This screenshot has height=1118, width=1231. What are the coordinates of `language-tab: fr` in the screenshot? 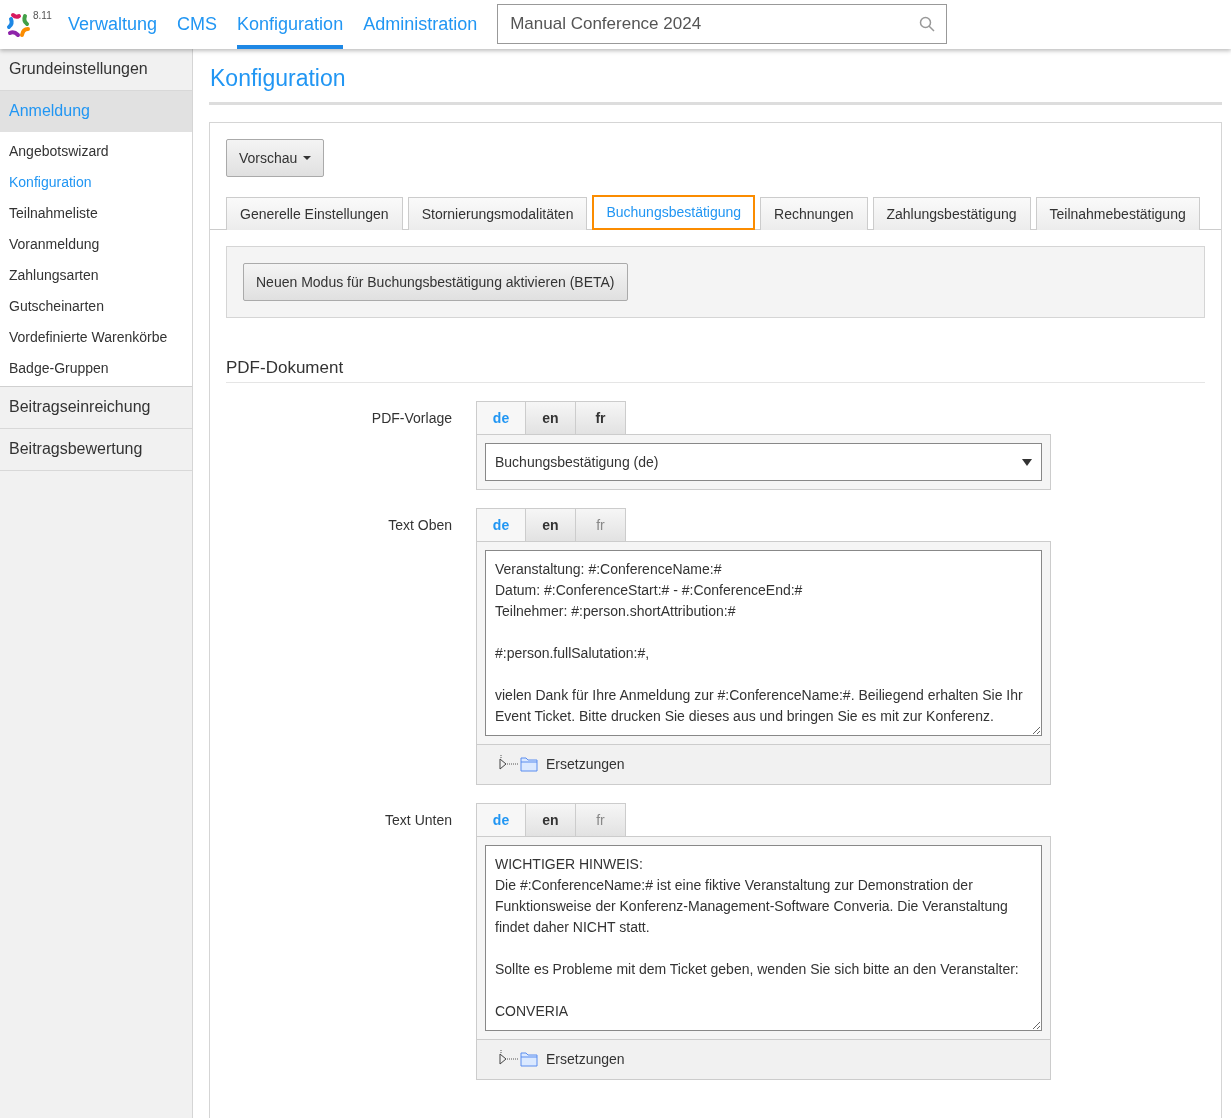 It's located at (601, 417).